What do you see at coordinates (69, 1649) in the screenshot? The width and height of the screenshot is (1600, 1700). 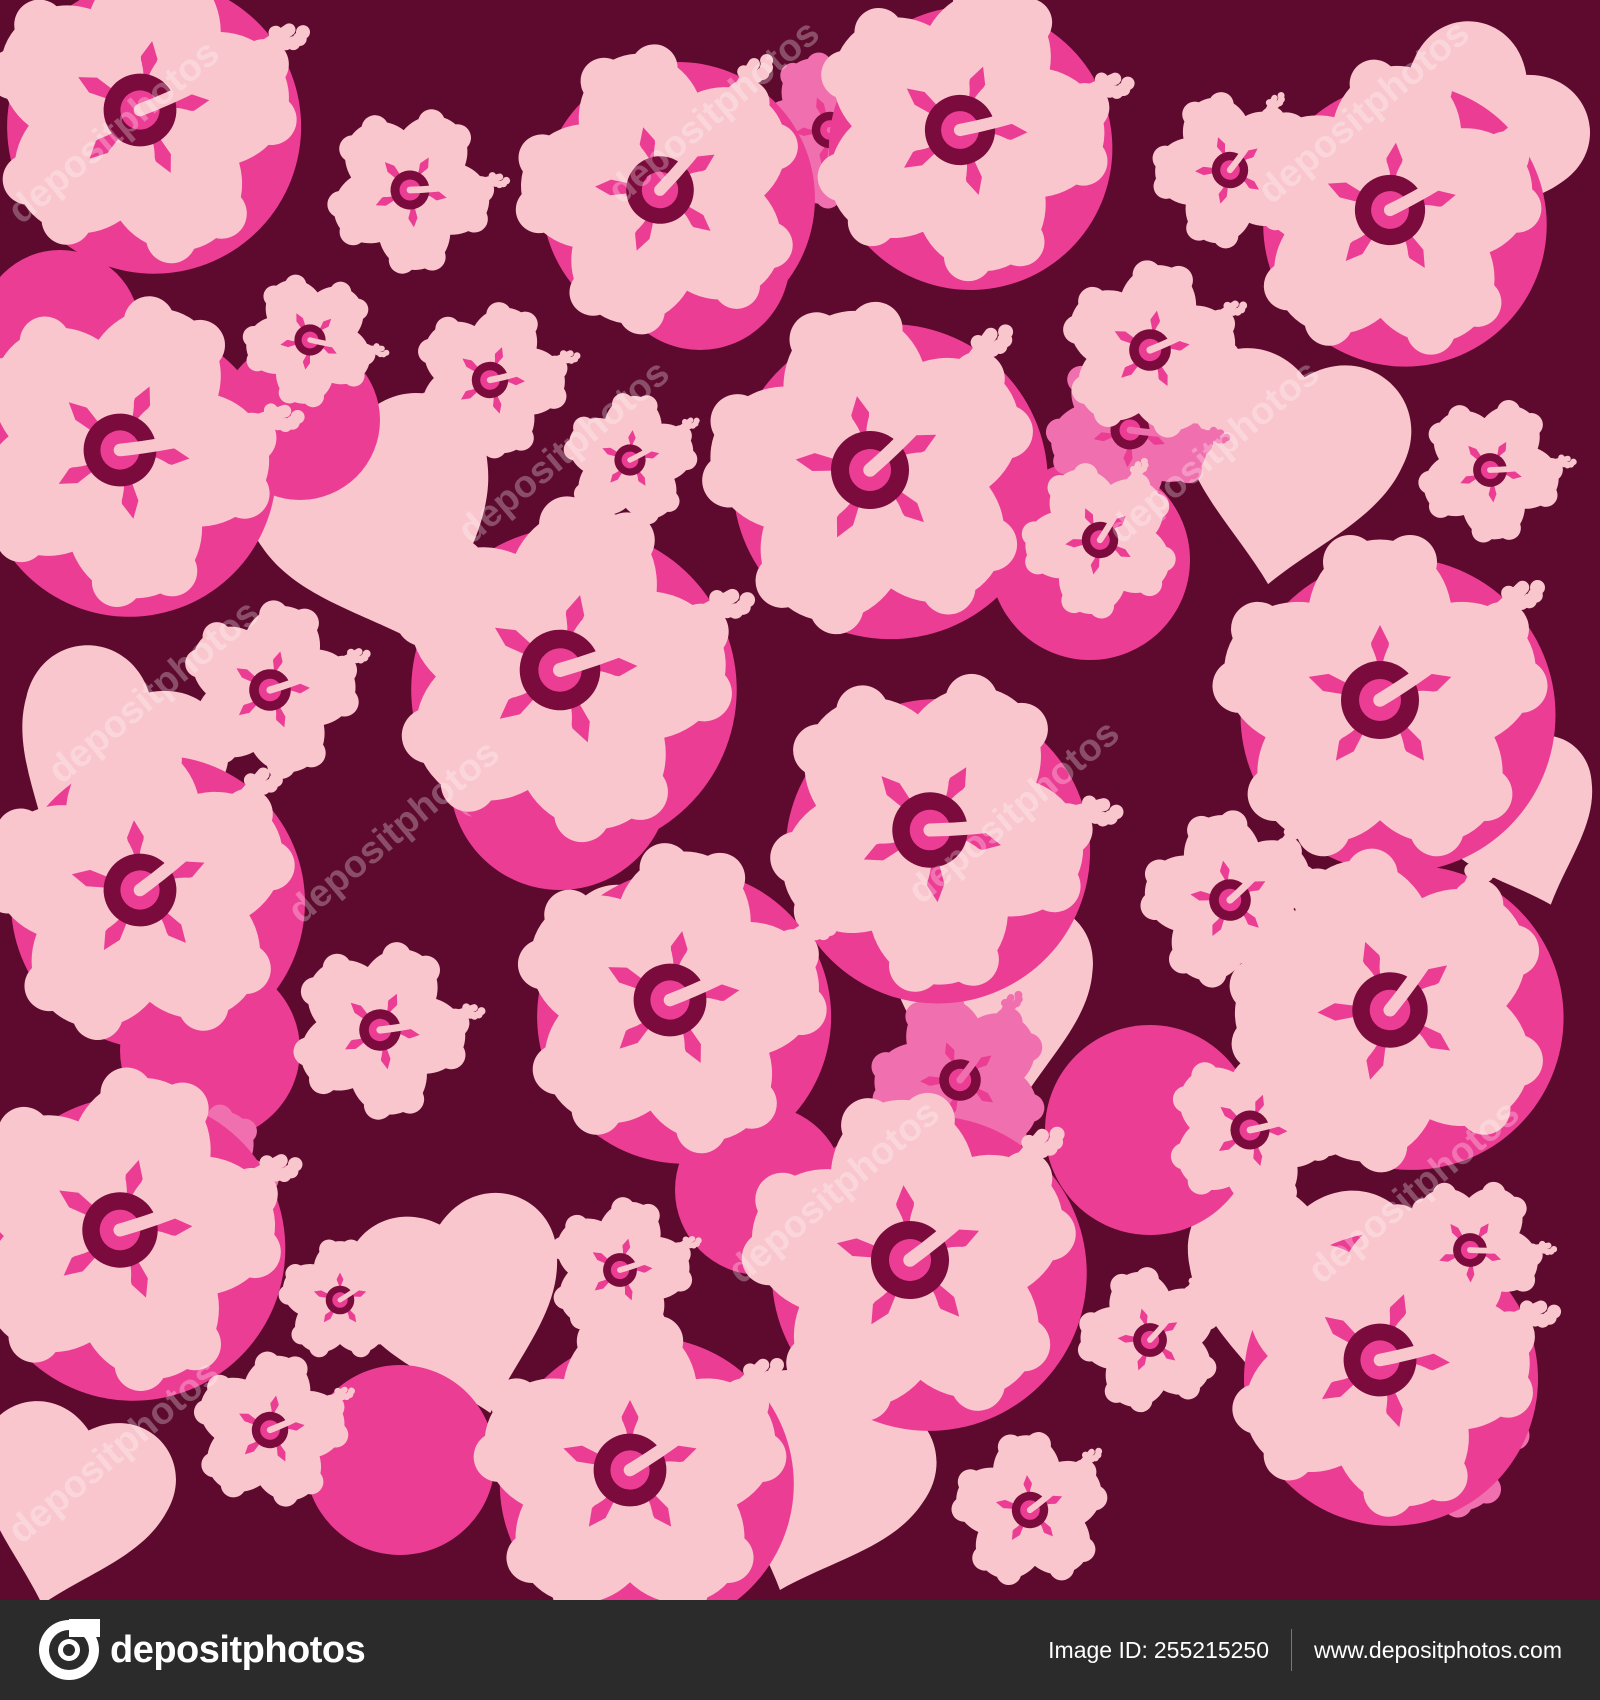 I see `depositphotos-logo-icon` at bounding box center [69, 1649].